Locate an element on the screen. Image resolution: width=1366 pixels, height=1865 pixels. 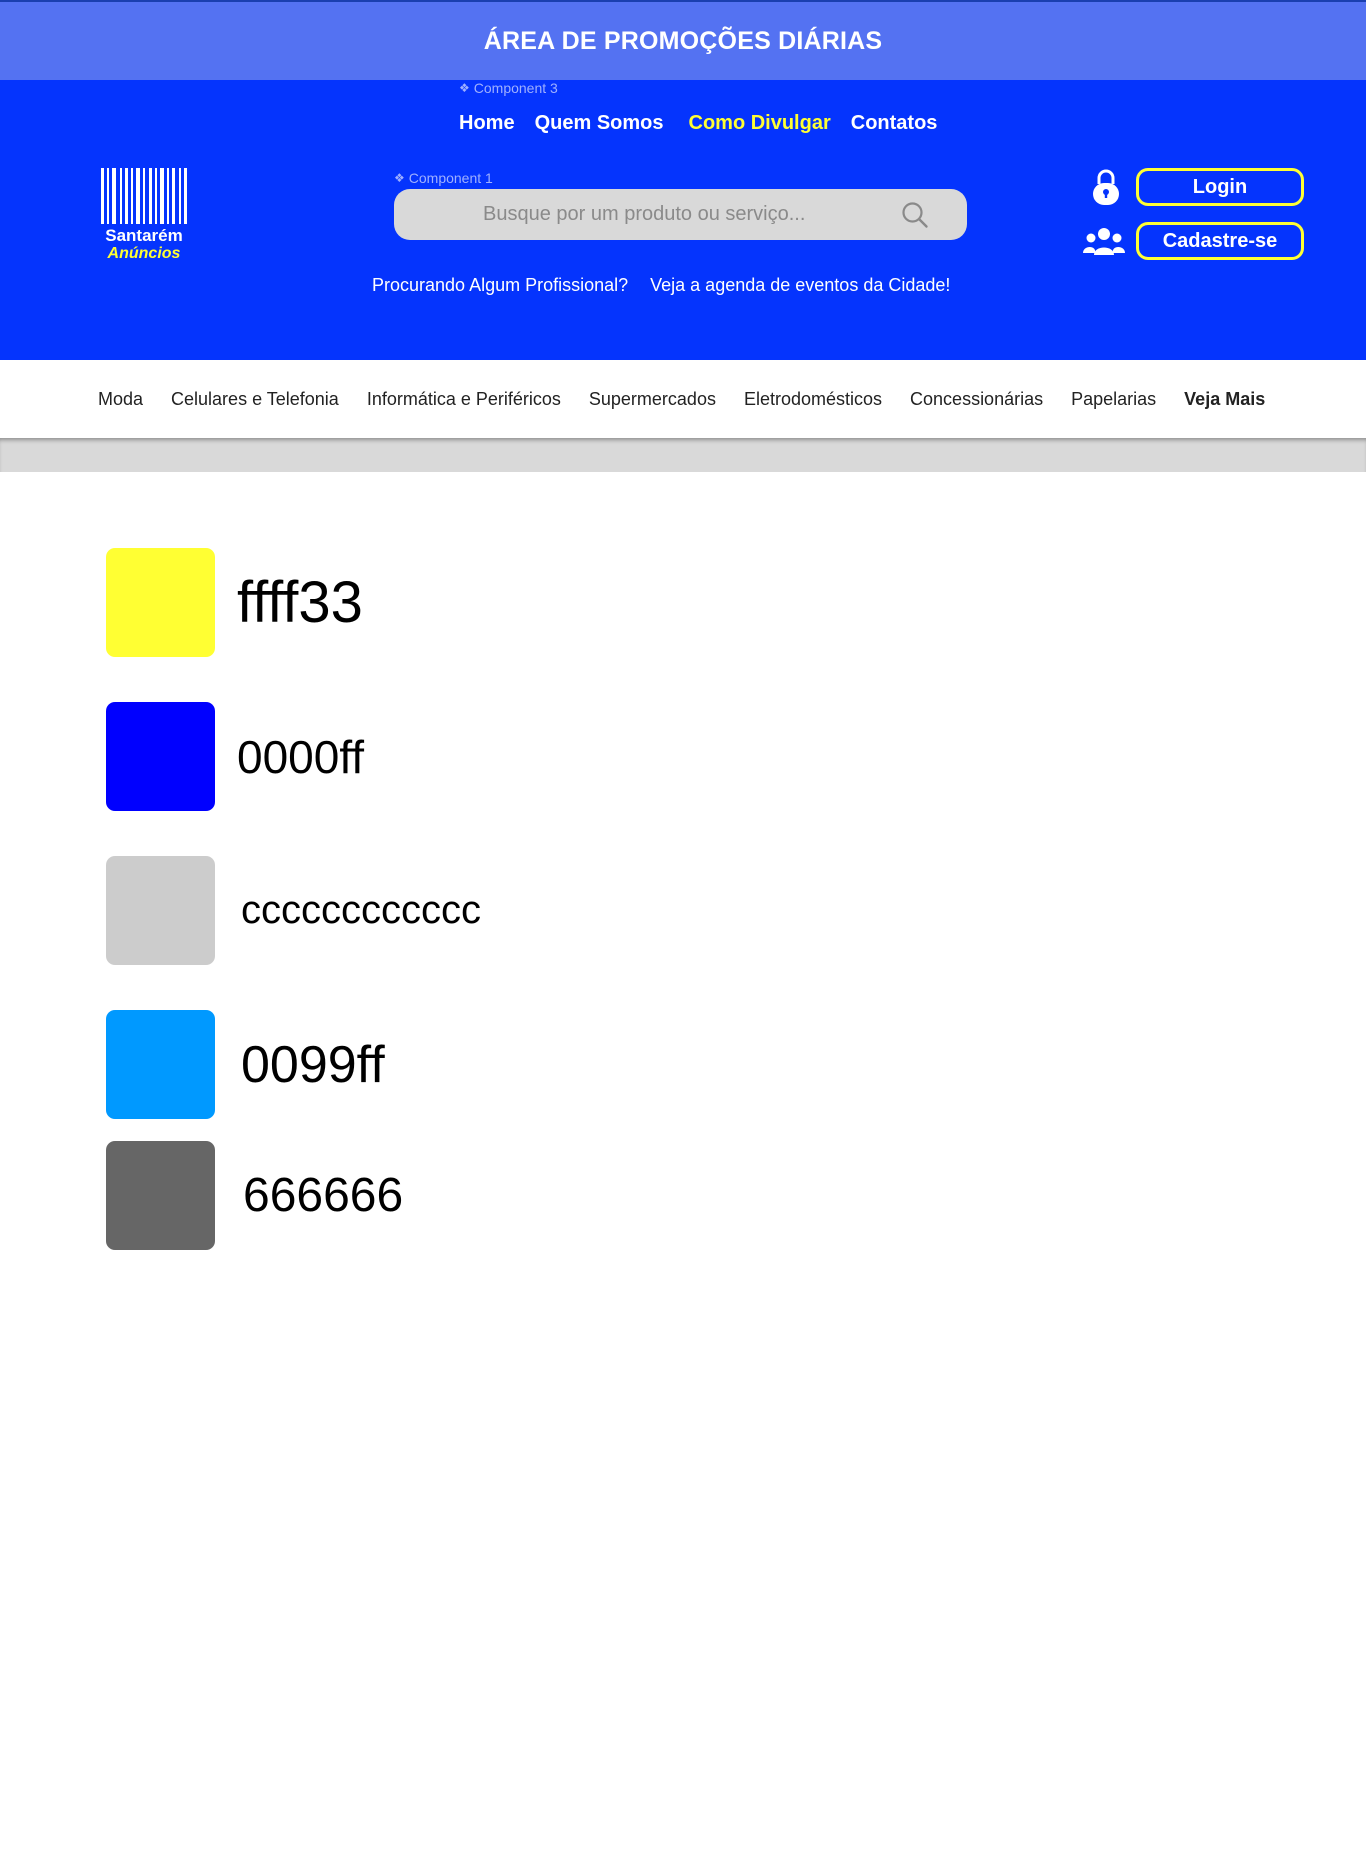
users-icon is located at coordinates (1104, 241).